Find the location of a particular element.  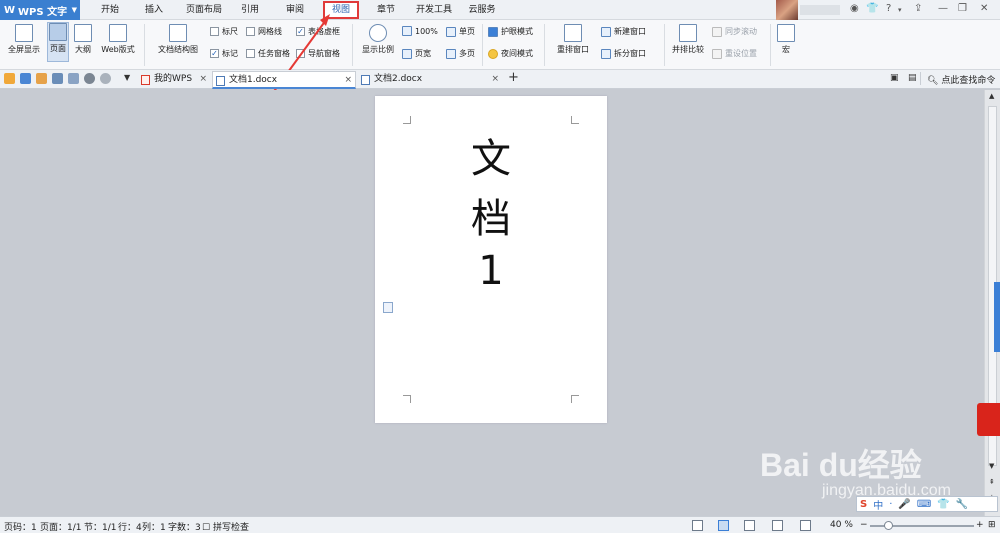

multi-page-icon is located at coordinates (451, 53).